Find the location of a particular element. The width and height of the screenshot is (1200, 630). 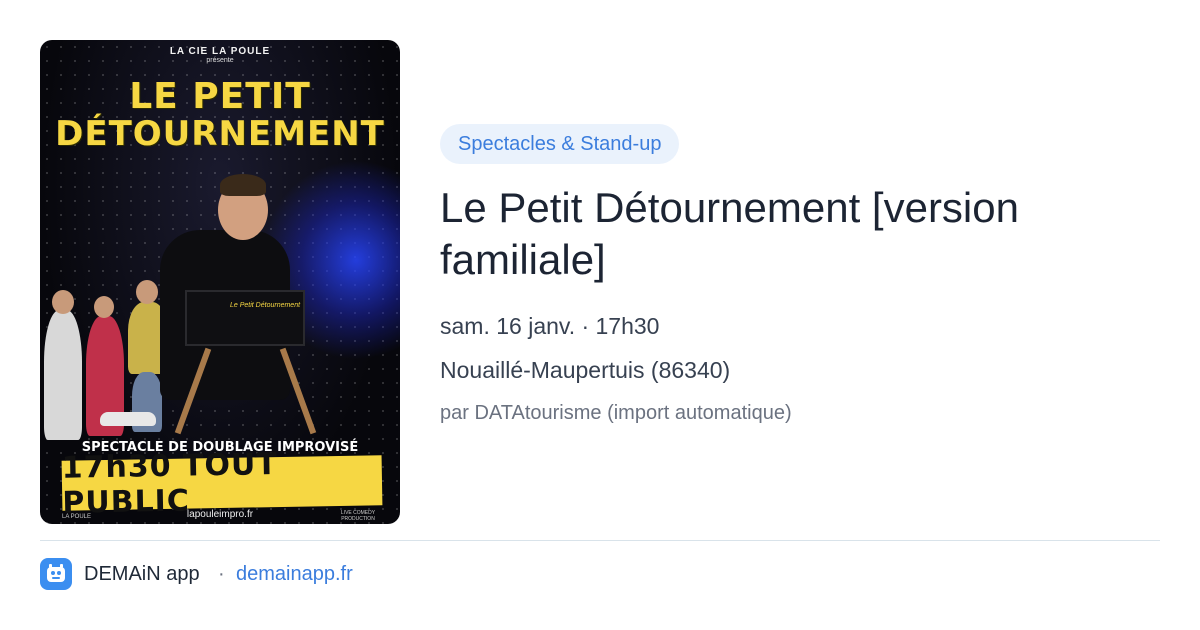

poster-presenter: LA CIE LA POULE is located at coordinates (220, 51).